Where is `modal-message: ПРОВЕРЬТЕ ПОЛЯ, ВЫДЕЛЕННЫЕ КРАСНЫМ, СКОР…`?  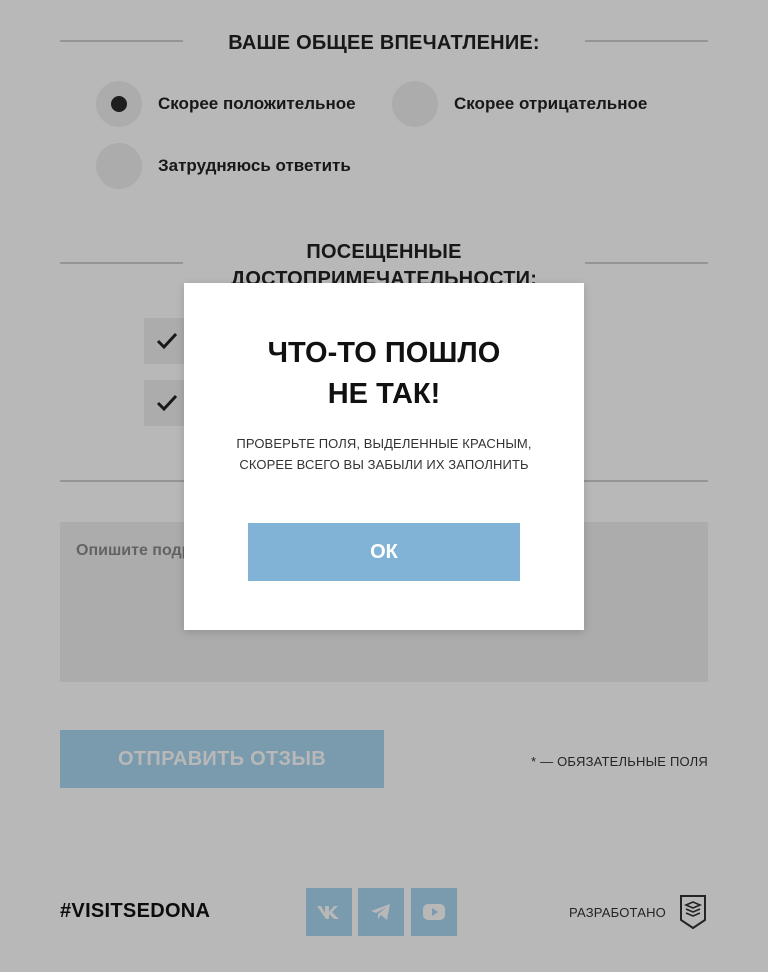
modal-message: ПРОВЕРЬТЕ ПОЛЯ, ВЫДЕЛЕННЫЕ КРАСНЫМ, СКОР… is located at coordinates (384, 454).